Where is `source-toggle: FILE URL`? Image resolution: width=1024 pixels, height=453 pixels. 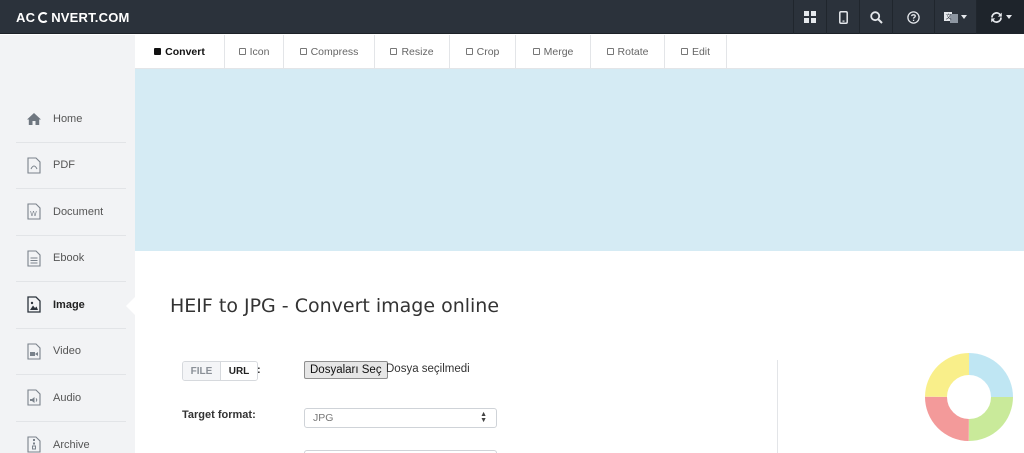 source-toggle: FILE URL is located at coordinates (220, 371).